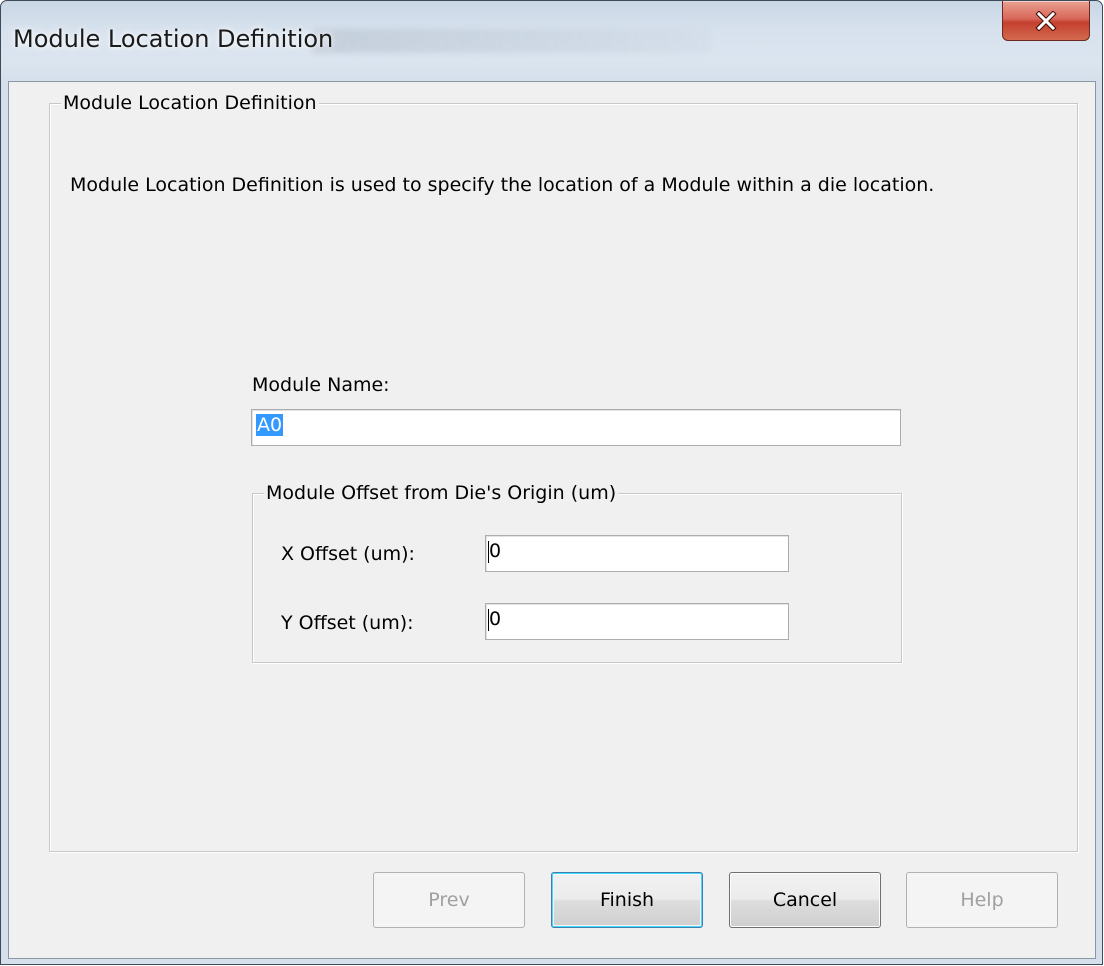  What do you see at coordinates (321, 385) in the screenshot?
I see `module-name-label: Module Name:` at bounding box center [321, 385].